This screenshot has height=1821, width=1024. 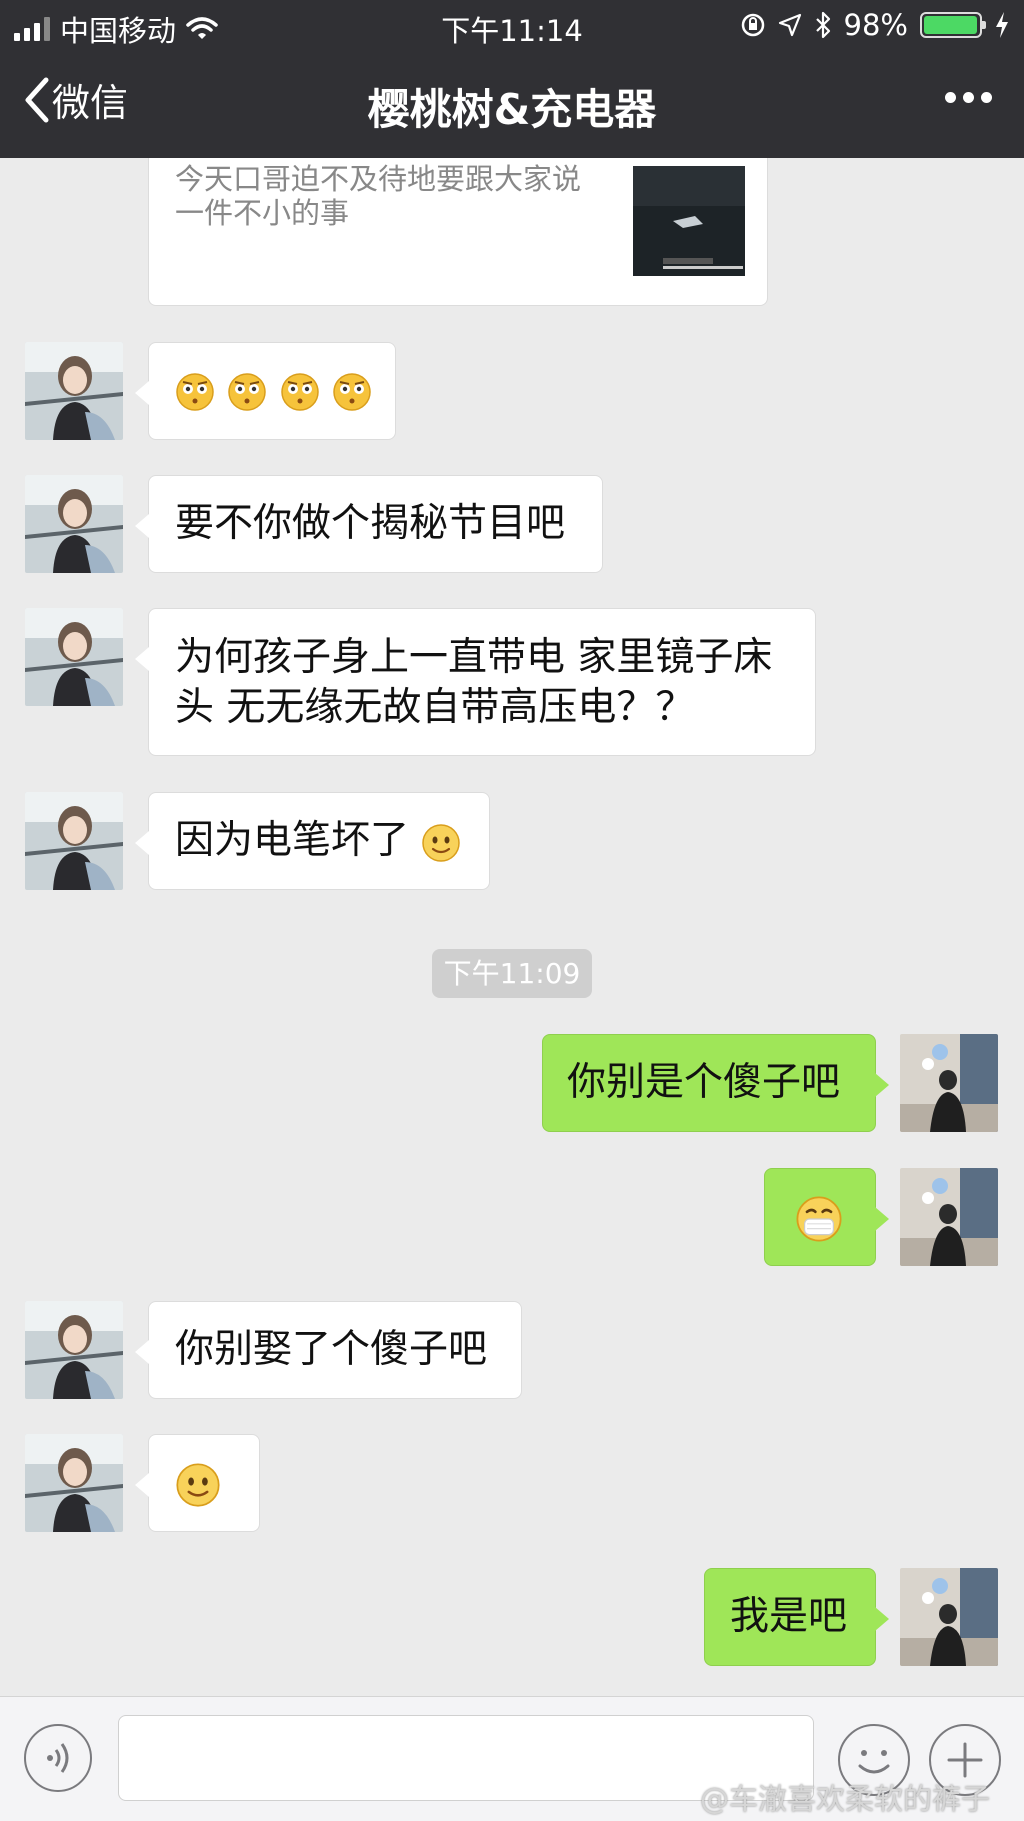 What do you see at coordinates (512, 25) in the screenshot?
I see `status-bar: 中国移动 下午11:14 98%` at bounding box center [512, 25].